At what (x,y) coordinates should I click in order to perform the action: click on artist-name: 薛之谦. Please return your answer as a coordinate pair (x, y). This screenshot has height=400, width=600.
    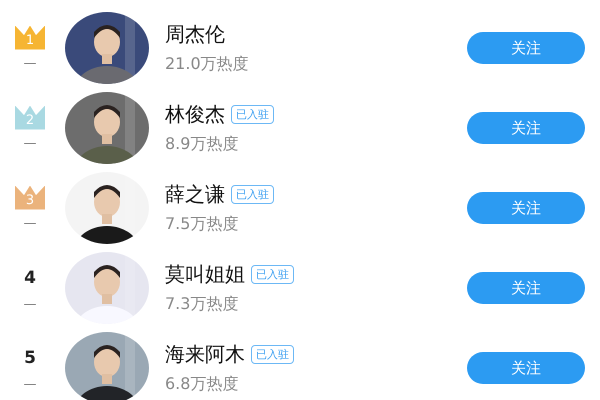
    Looking at the image, I should click on (195, 194).